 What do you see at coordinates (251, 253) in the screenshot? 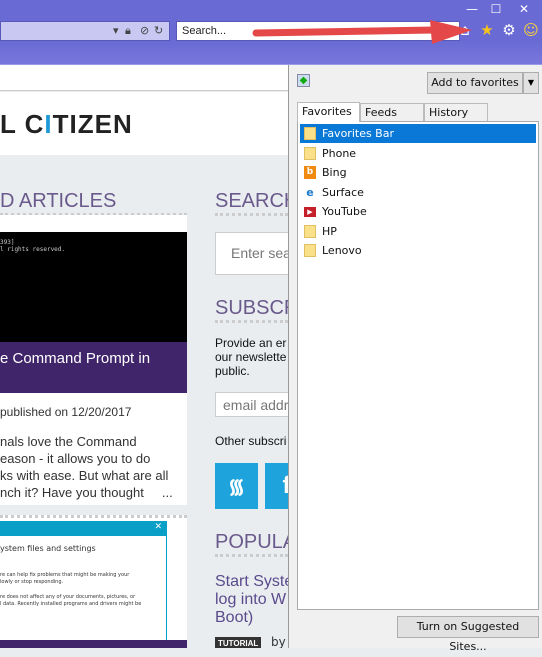
I see `site-search-input: Enter sea` at bounding box center [251, 253].